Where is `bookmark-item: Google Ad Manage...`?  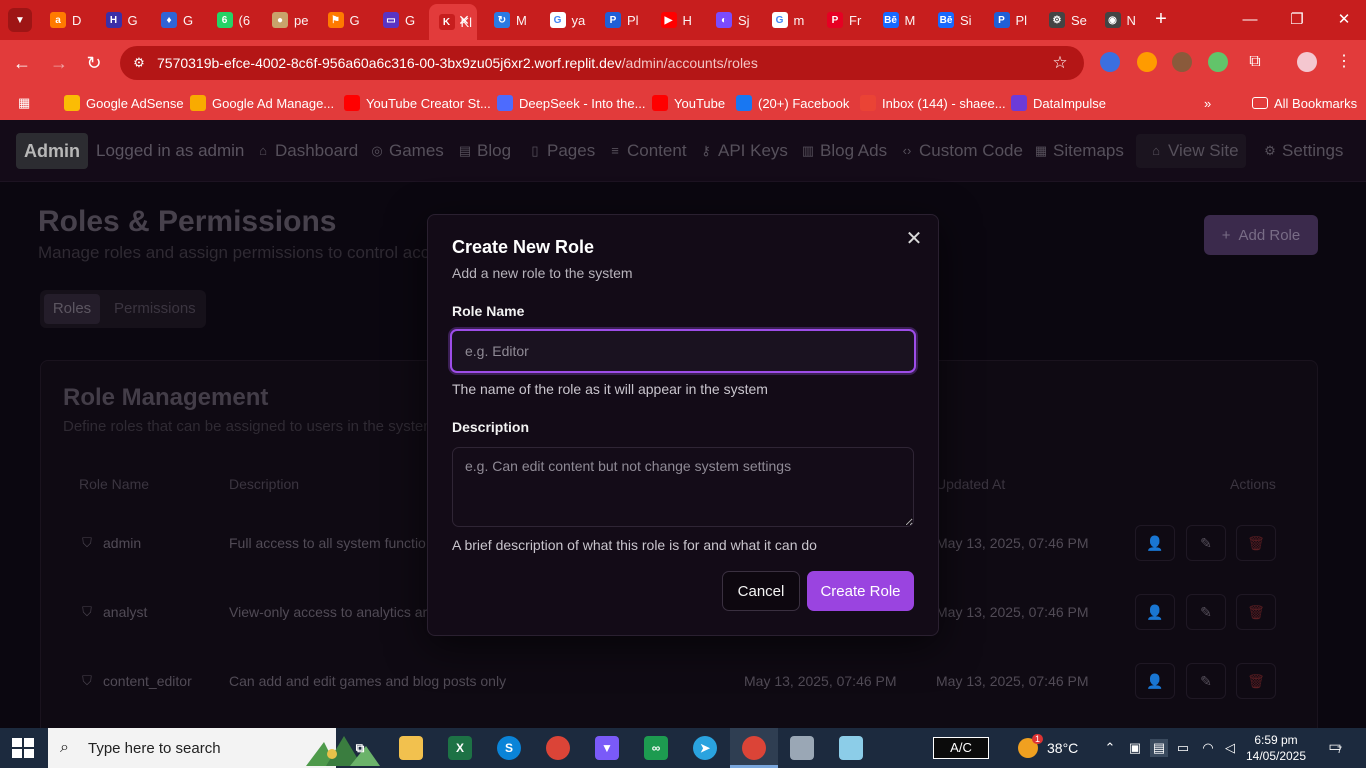
bookmark-item: Google Ad Manage... is located at coordinates (262, 103).